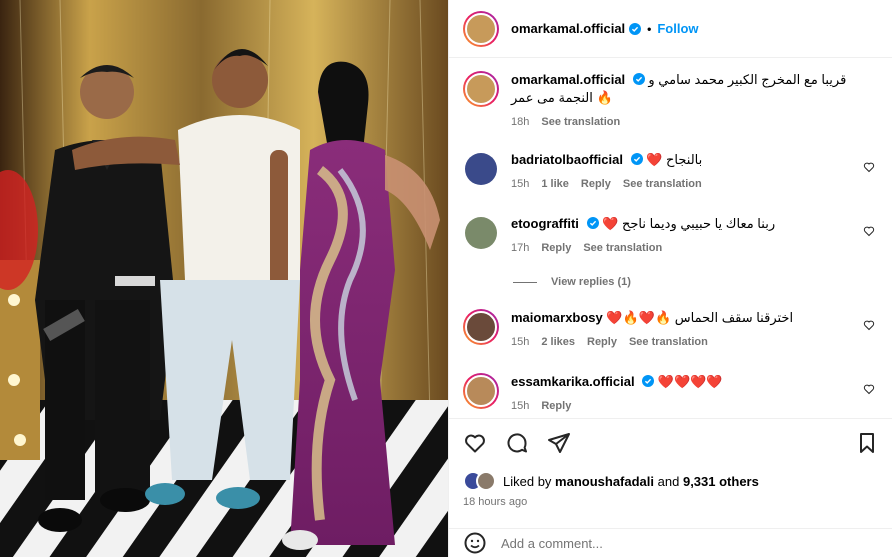  Describe the element at coordinates (668, 481) in the screenshot. I see `liked-by-and: and` at that location.